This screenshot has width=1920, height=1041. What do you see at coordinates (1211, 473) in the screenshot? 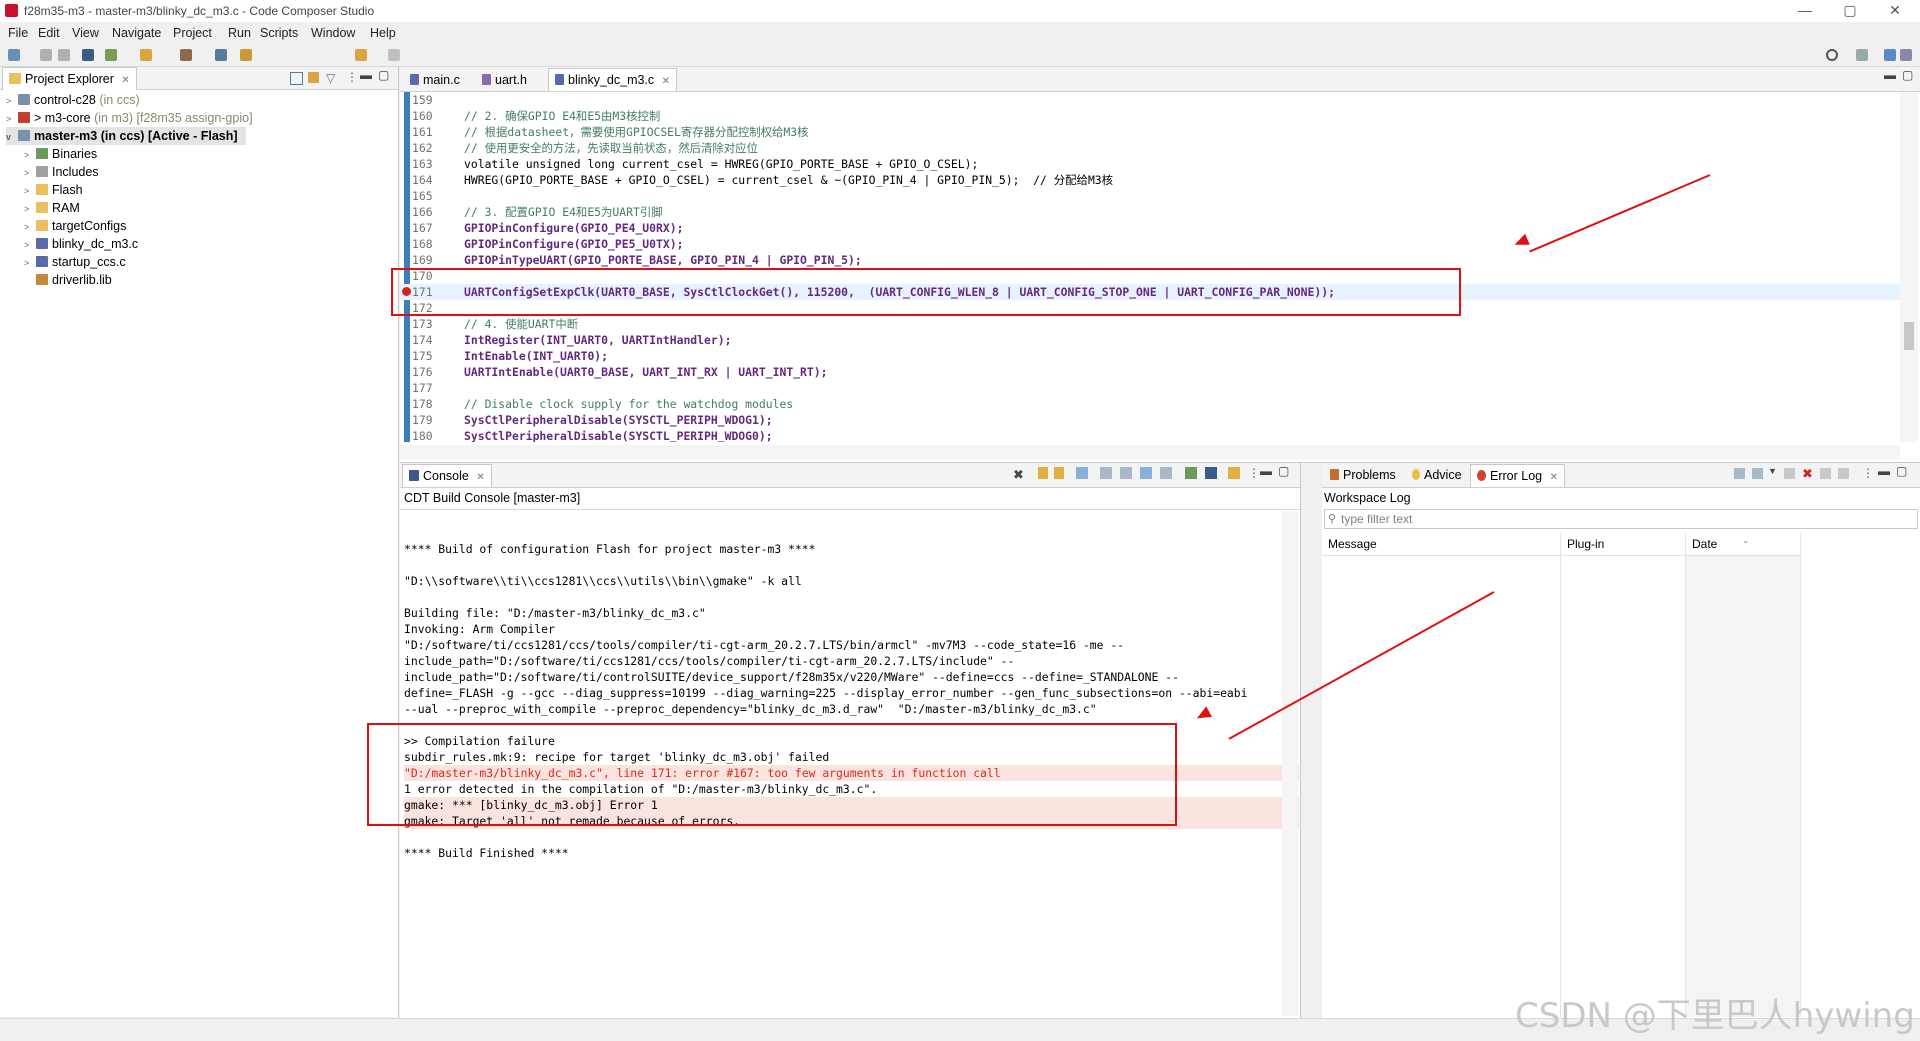
I see `display-console-icon` at bounding box center [1211, 473].